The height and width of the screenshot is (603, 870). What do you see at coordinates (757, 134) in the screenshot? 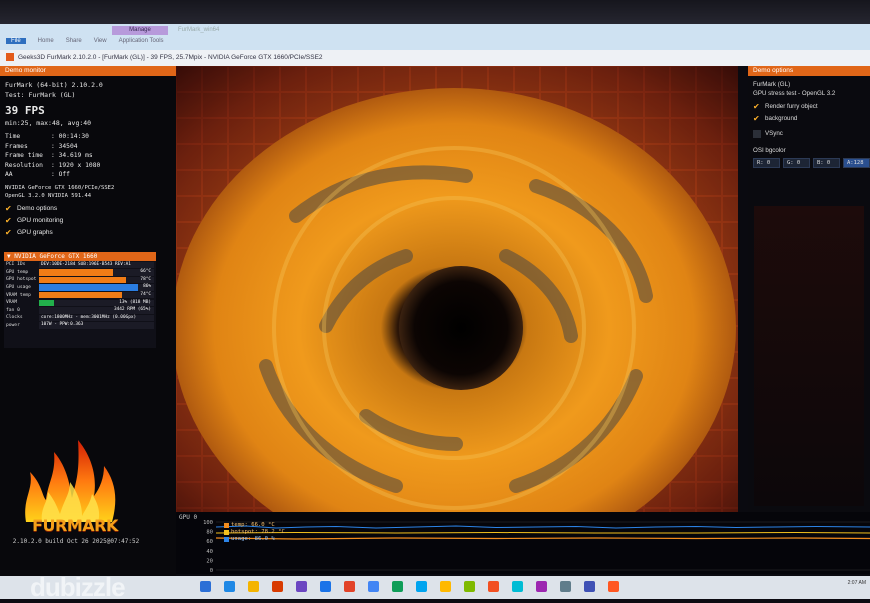
I see `empty-checkbox-icon: ·` at bounding box center [757, 134].